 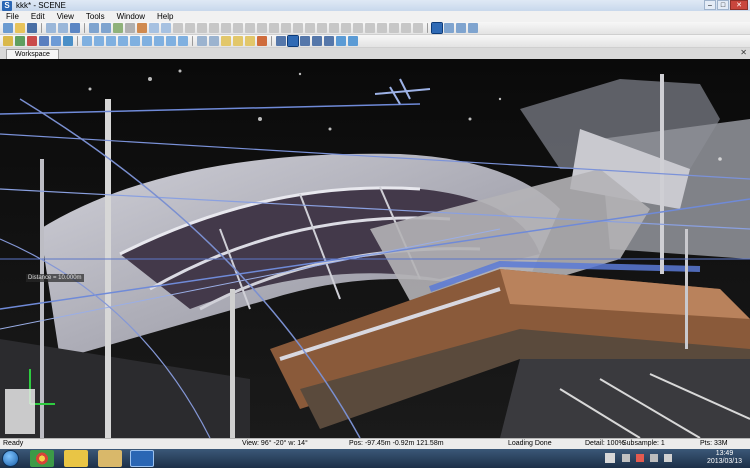 I want to click on network-icon, so click(x=654, y=458).